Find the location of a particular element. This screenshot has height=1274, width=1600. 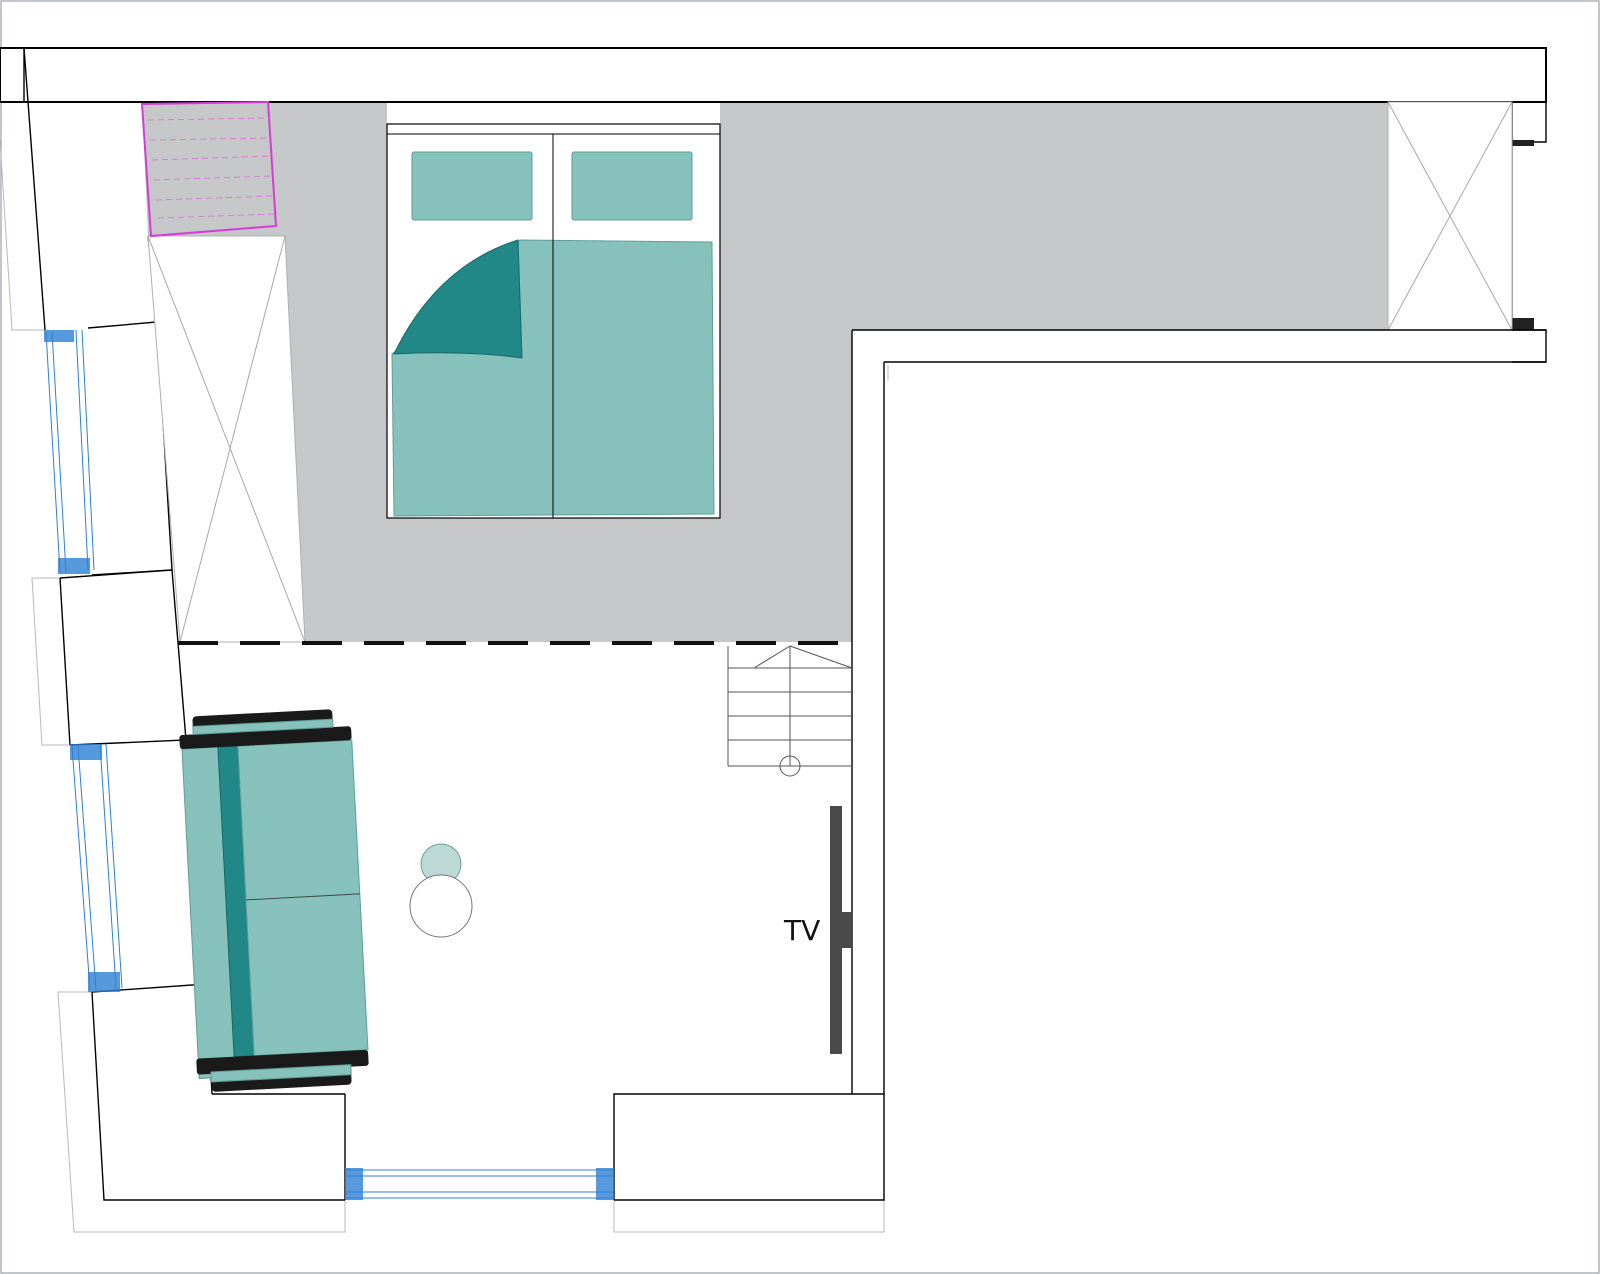

bottom-wall-right is located at coordinates (749, 1147).